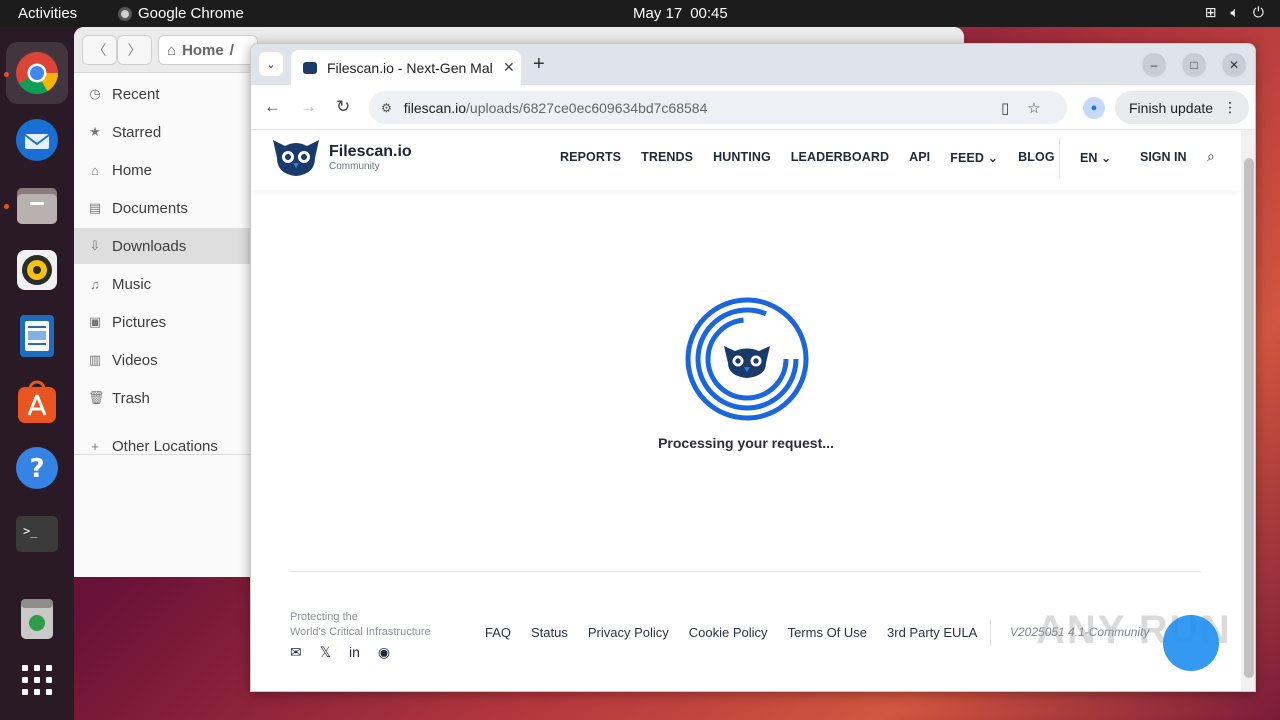 The image size is (1280, 720). Describe the element at coordinates (1033, 108) in the screenshot. I see `bookmark-star-icon: ☆` at that location.